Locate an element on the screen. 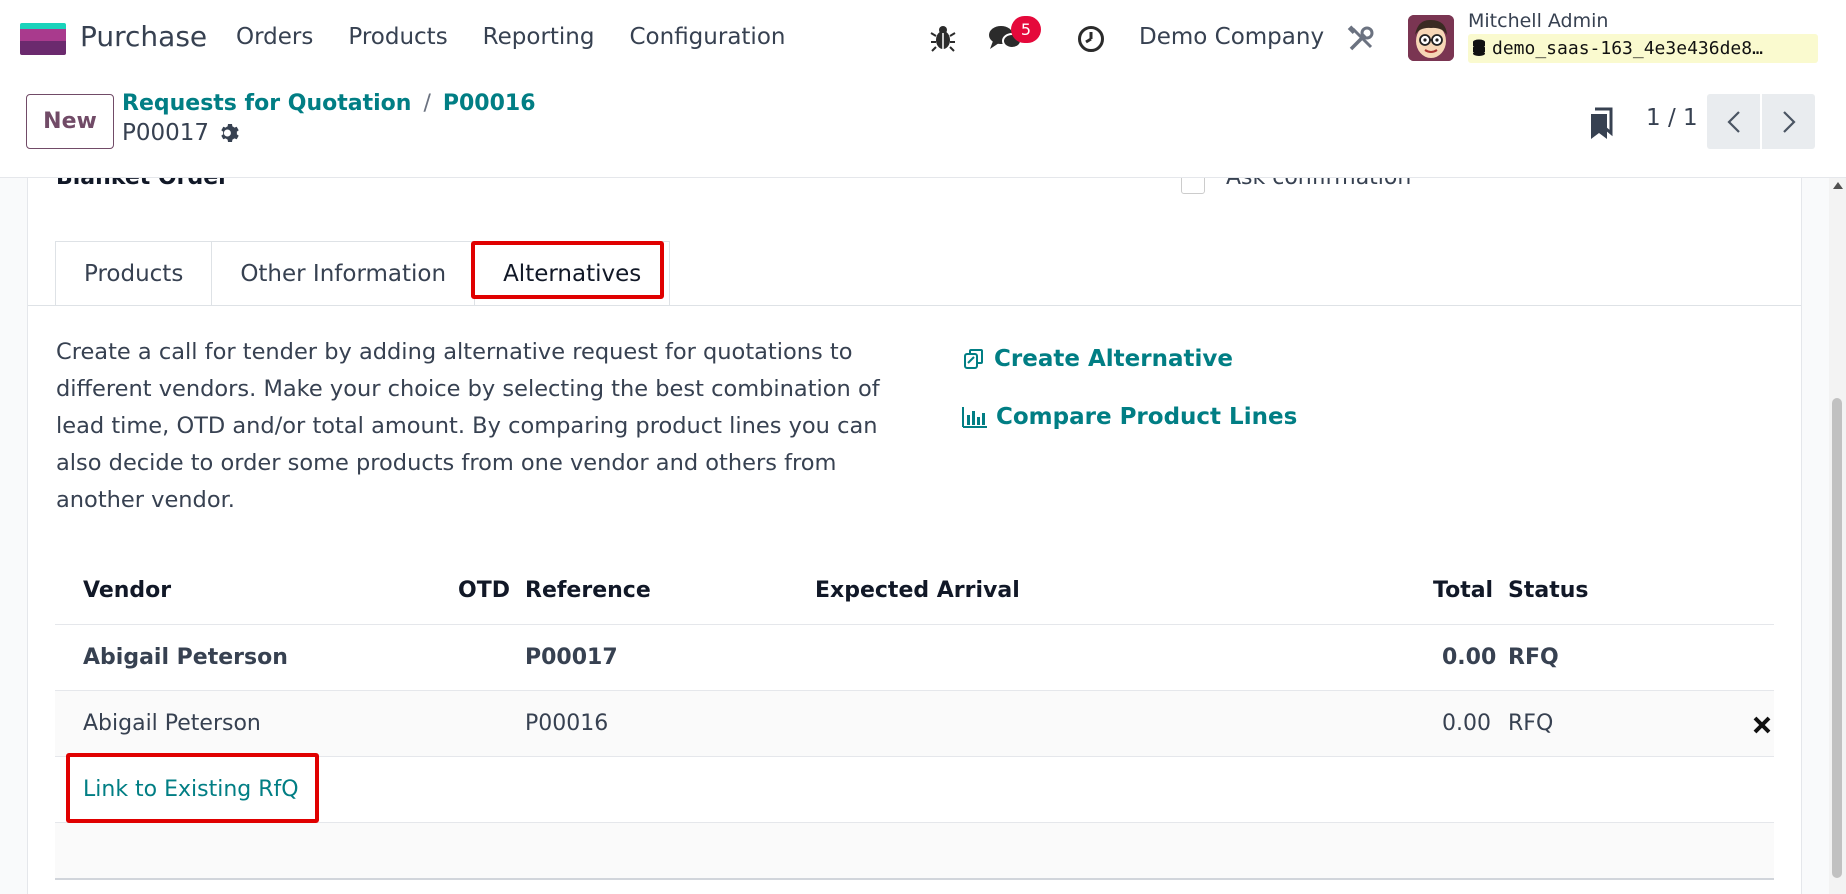 The image size is (1846, 894). create-alternative-label: Create Alternative is located at coordinates (1113, 359).